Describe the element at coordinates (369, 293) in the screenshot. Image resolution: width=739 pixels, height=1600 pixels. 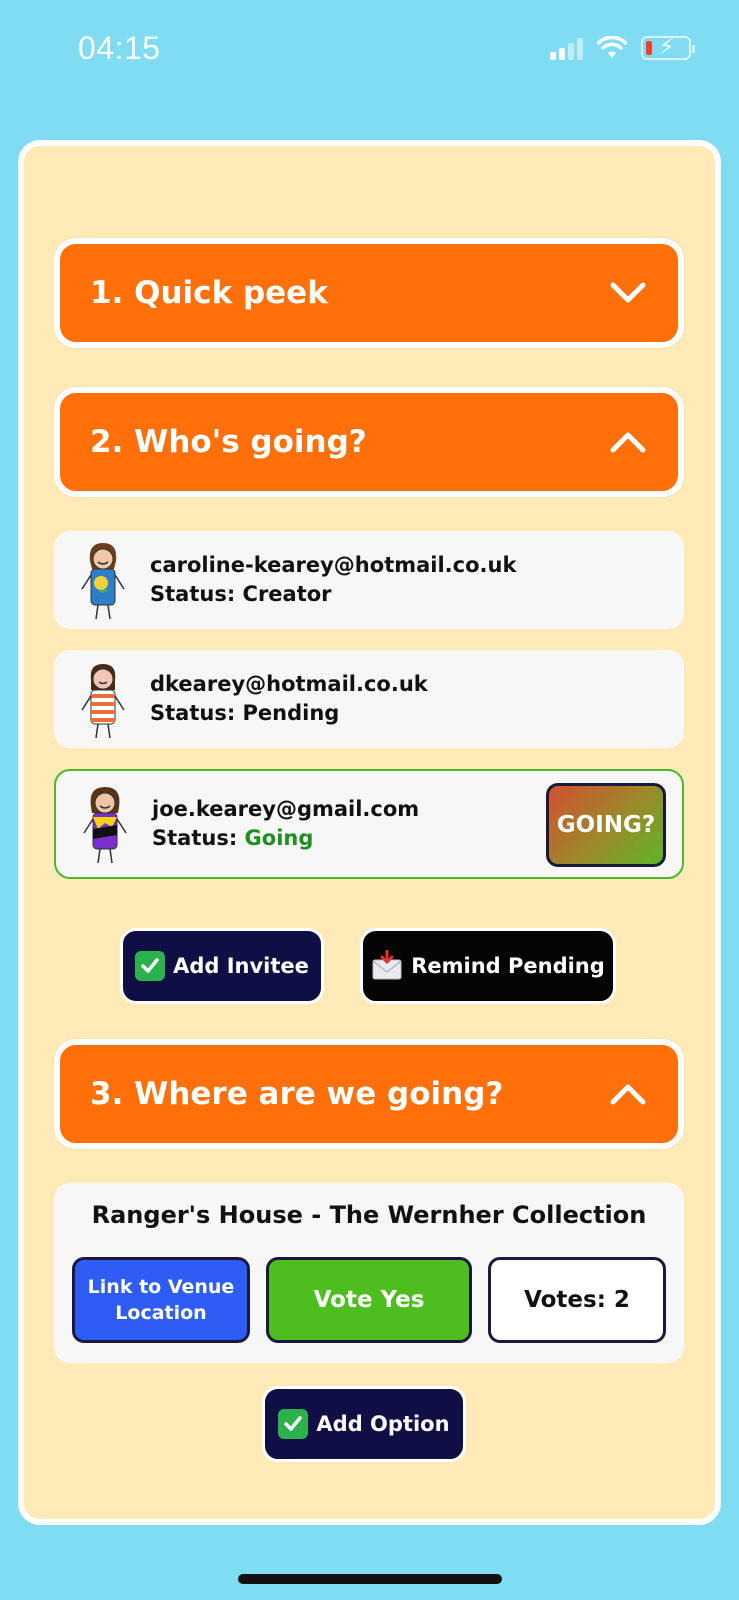
I see `section-quick-peek-header: 1. Quick peek` at that location.